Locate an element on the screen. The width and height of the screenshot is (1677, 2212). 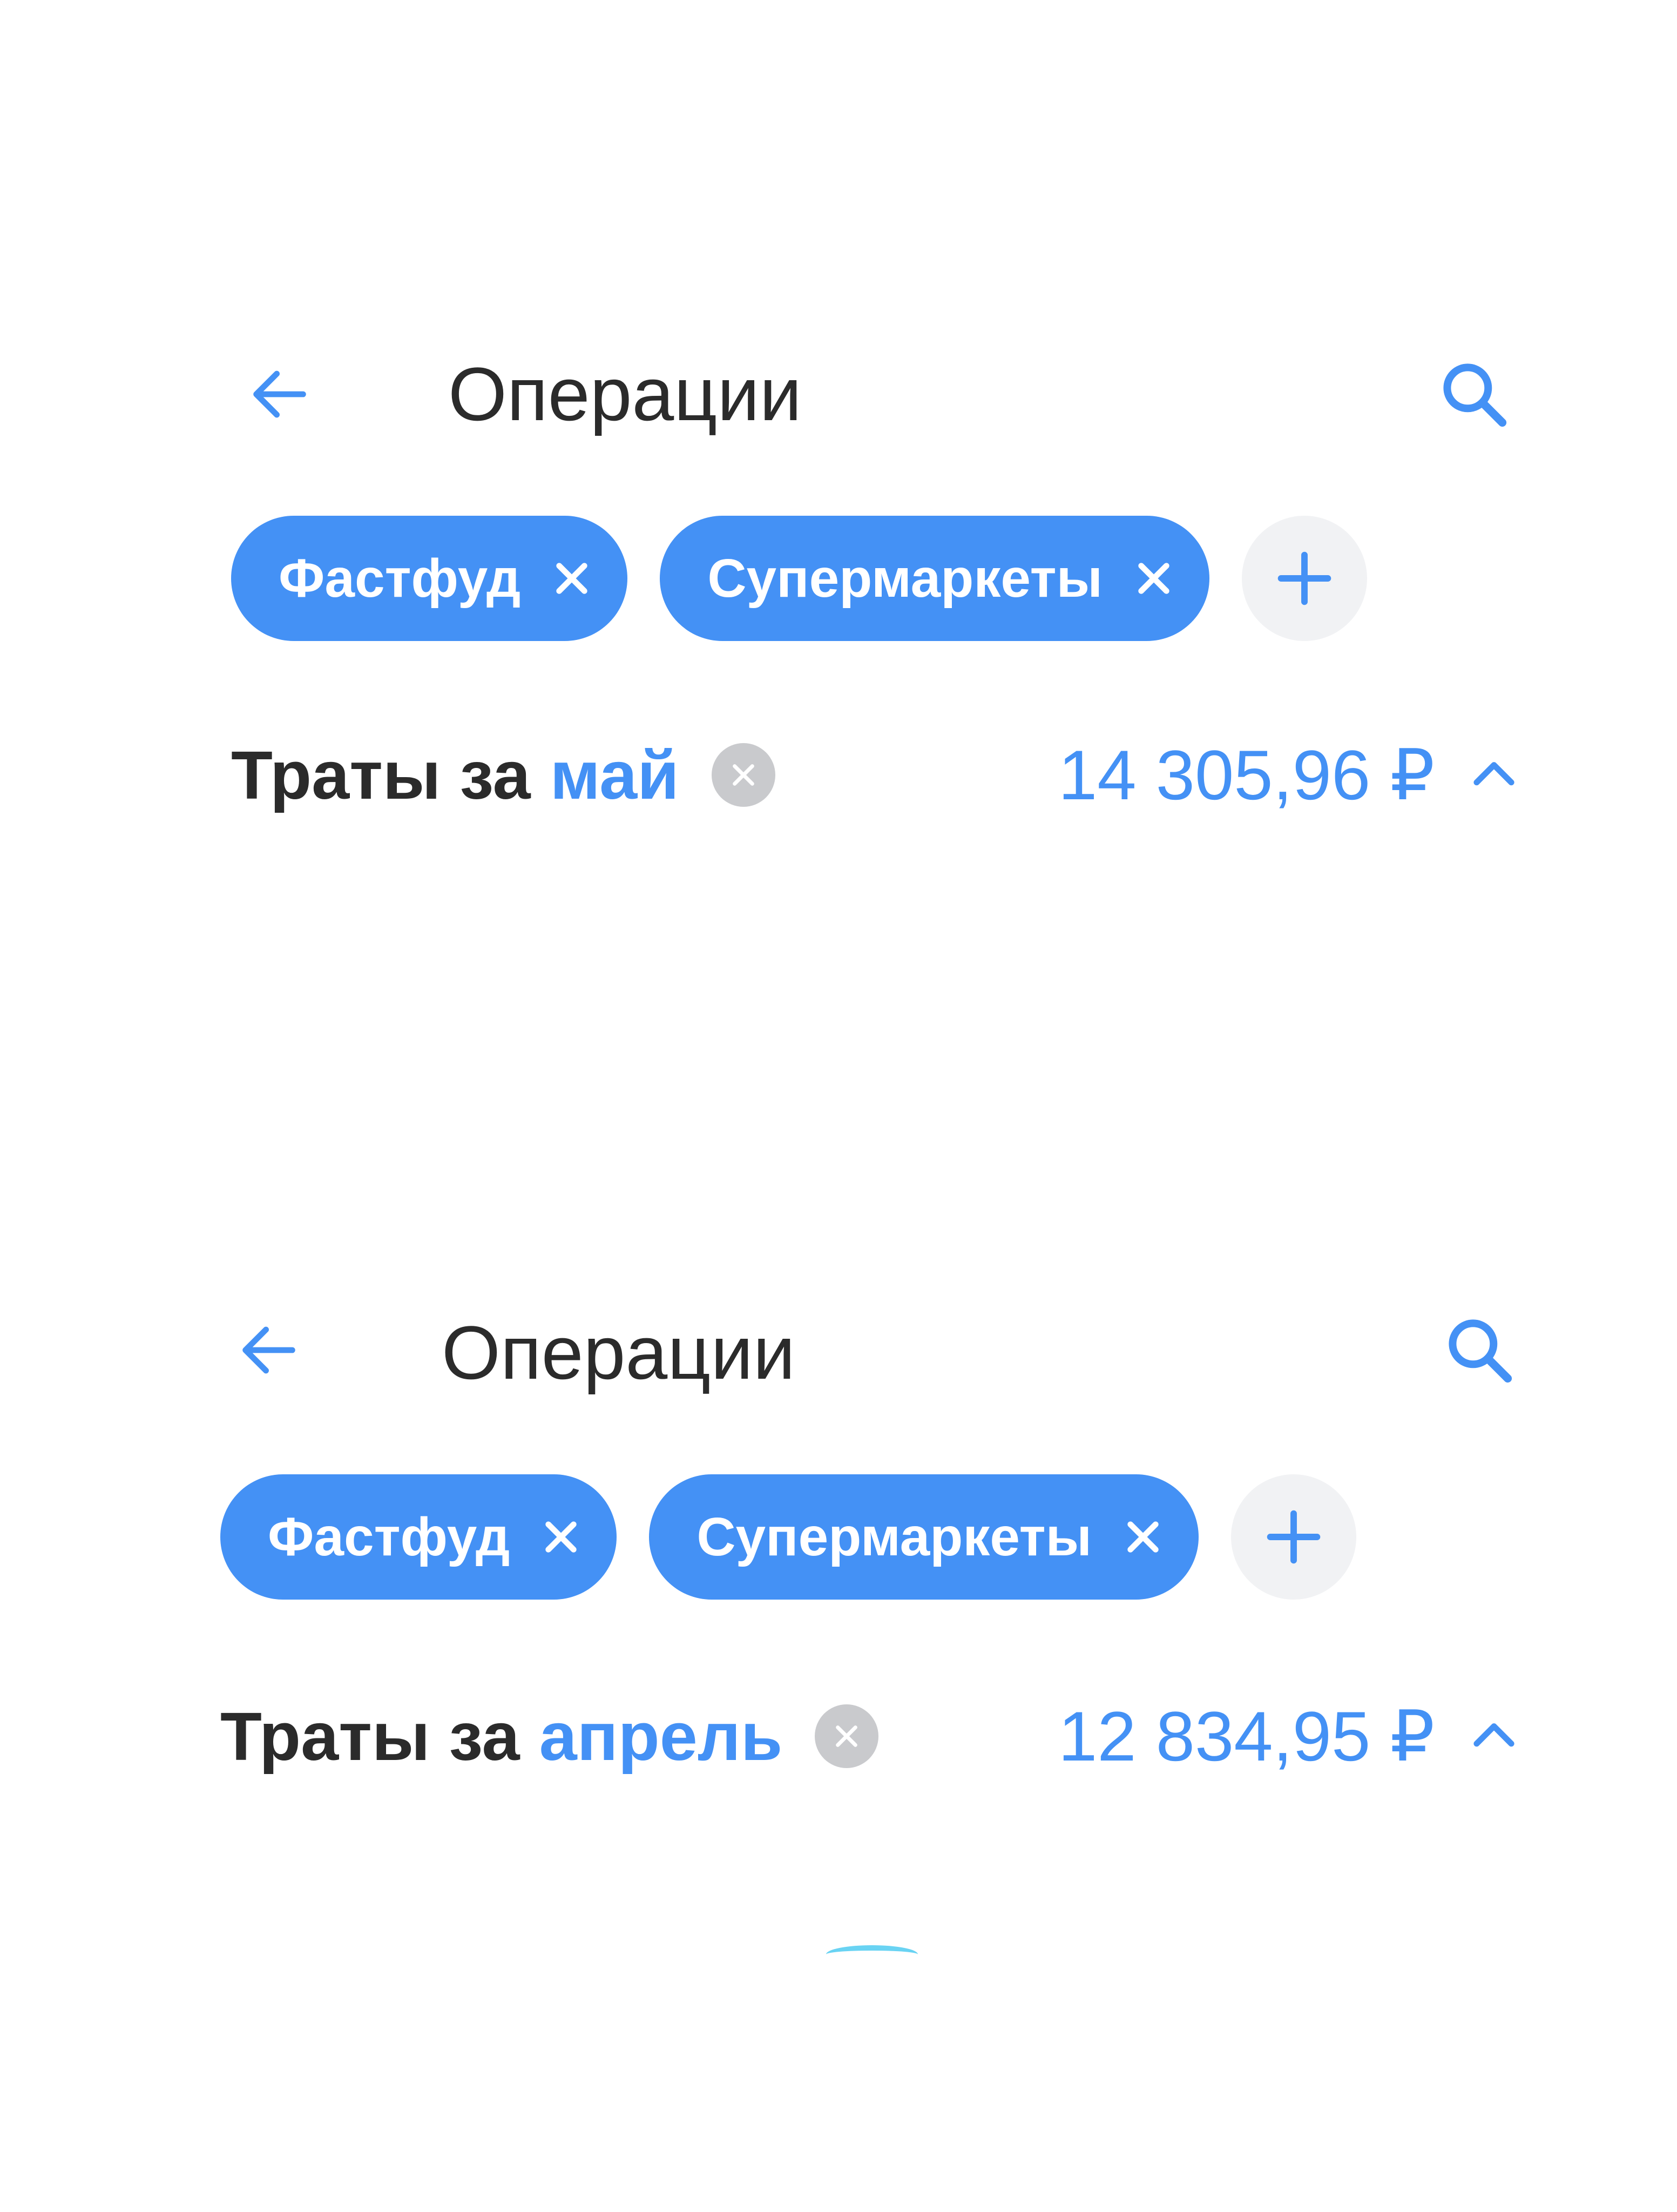
search-button is located at coordinates (1479, 1350).